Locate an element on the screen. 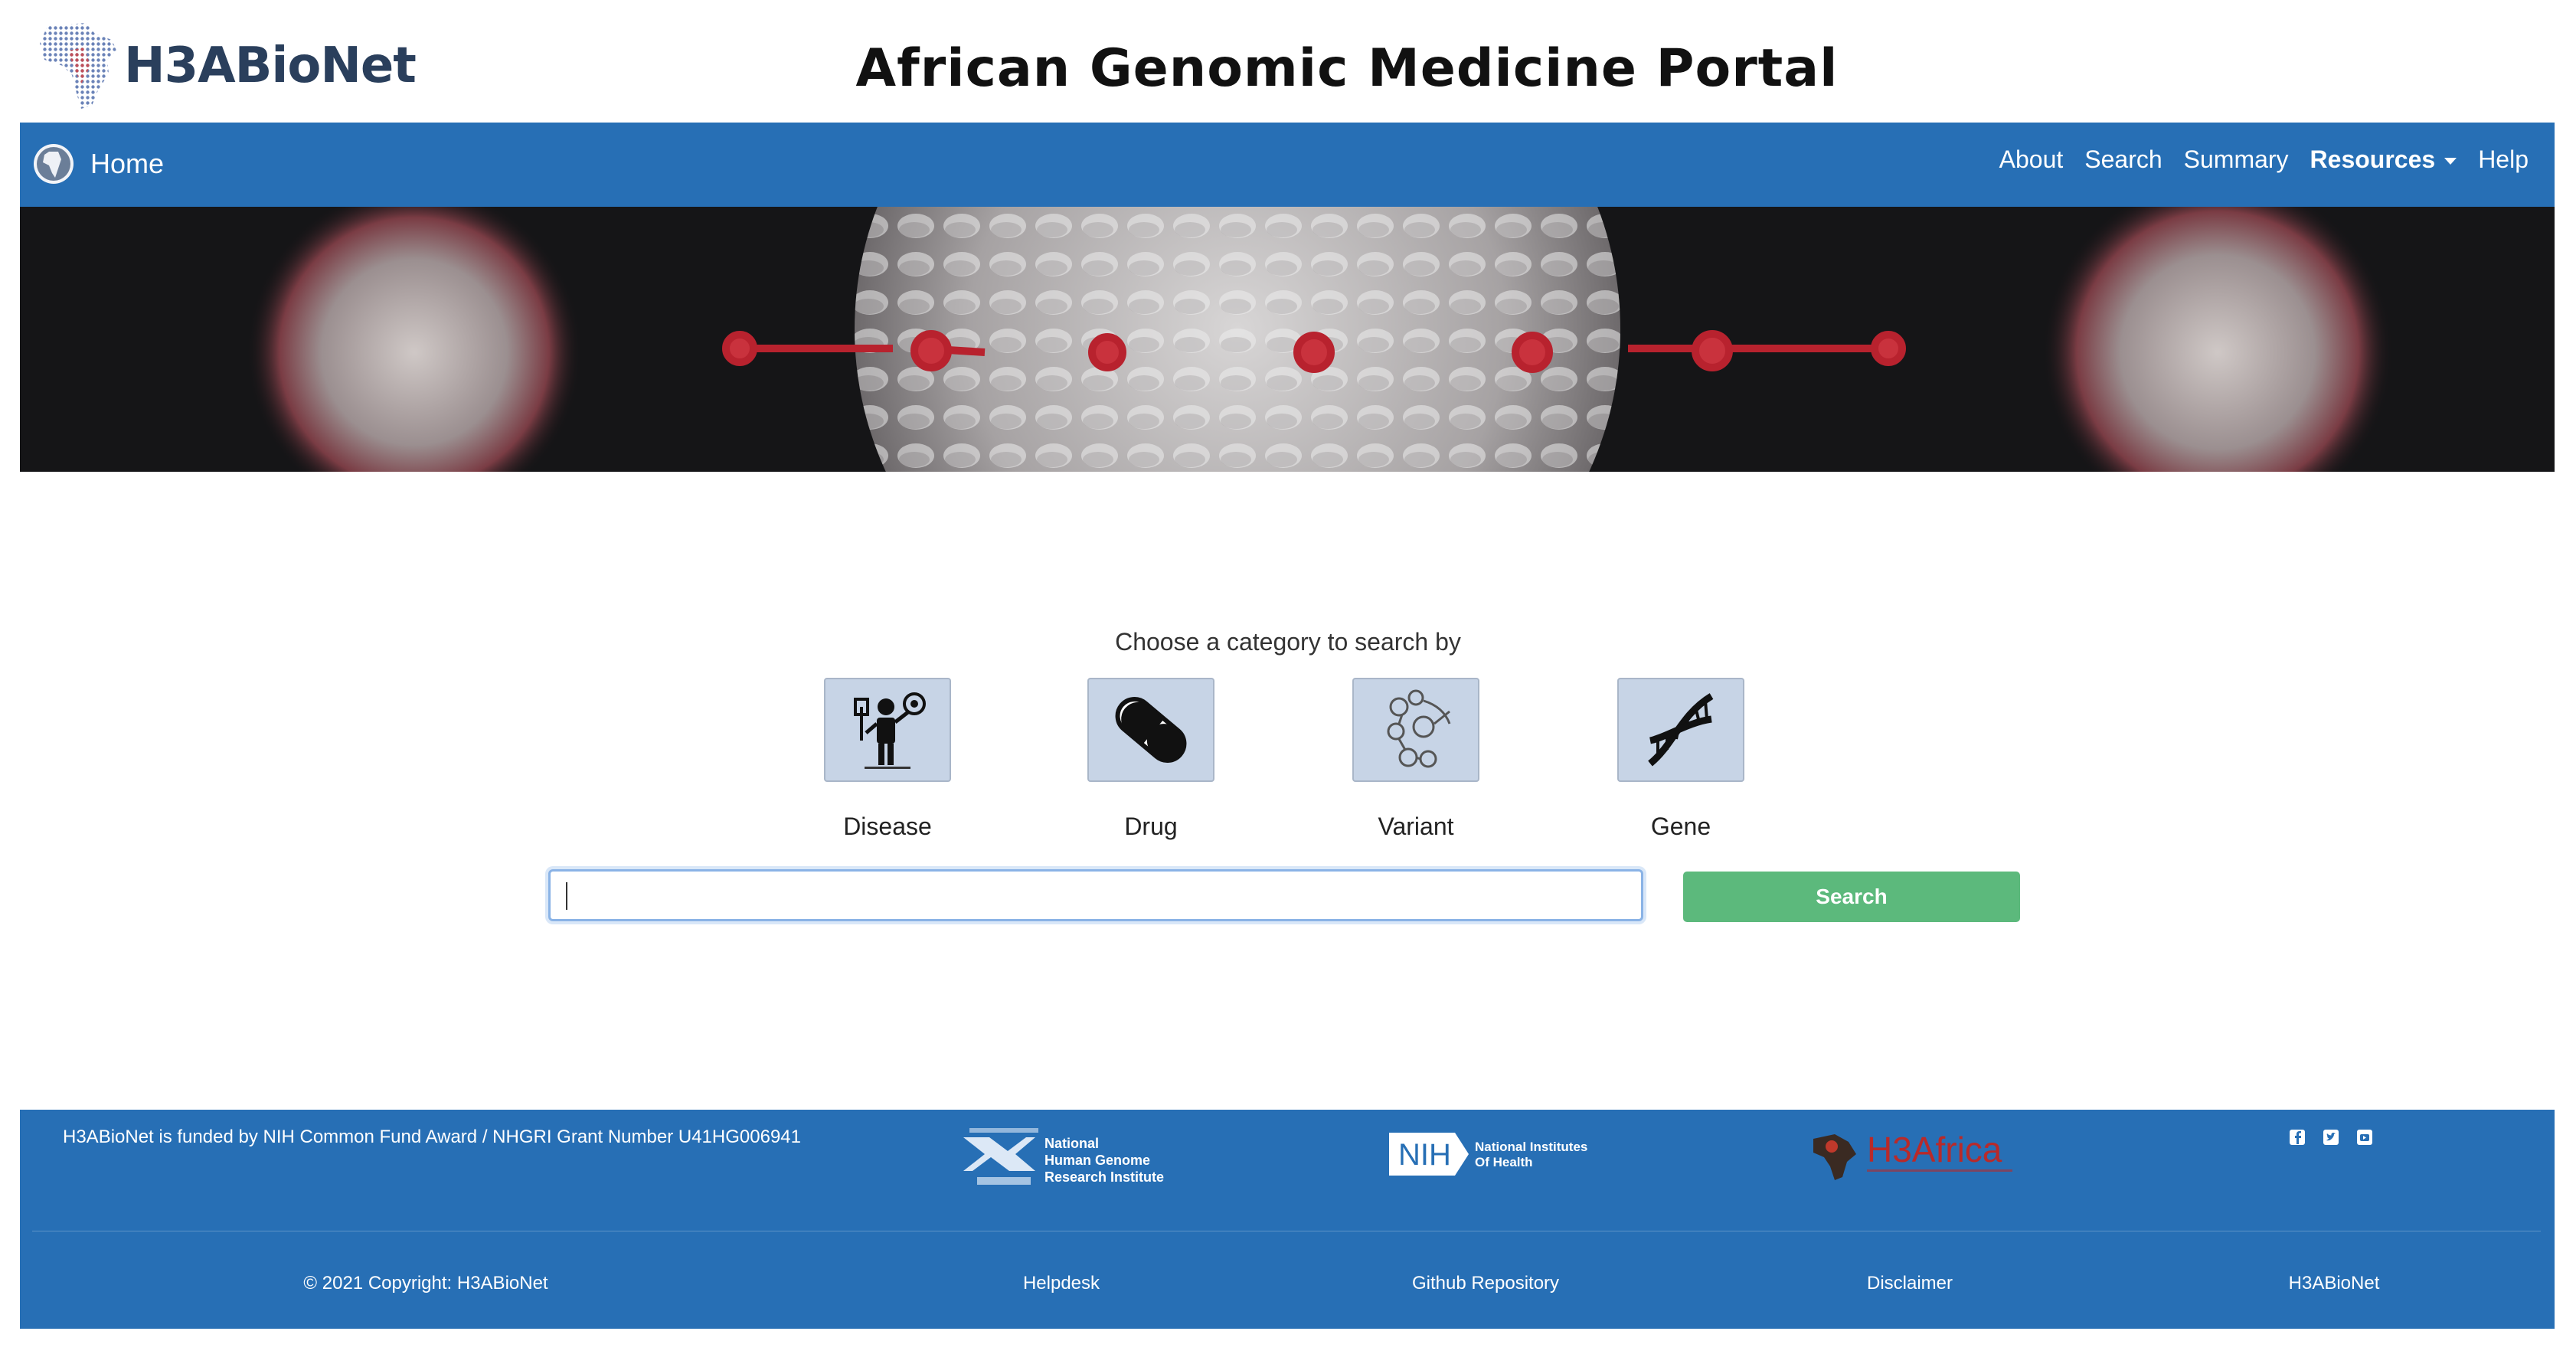 This screenshot has height=1354, width=2576. h3africa-mark-icon: H3Africa is located at coordinates (1912, 1155).